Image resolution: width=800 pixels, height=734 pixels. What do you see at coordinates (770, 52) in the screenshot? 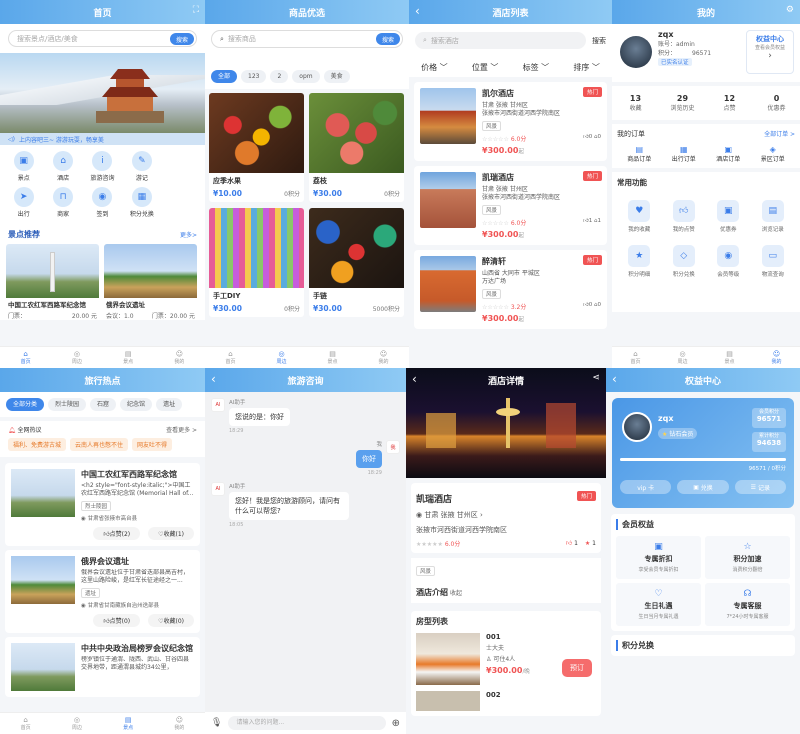
I see `vip-center-button: 权益中心 查看会员权益 ›` at bounding box center [770, 52].